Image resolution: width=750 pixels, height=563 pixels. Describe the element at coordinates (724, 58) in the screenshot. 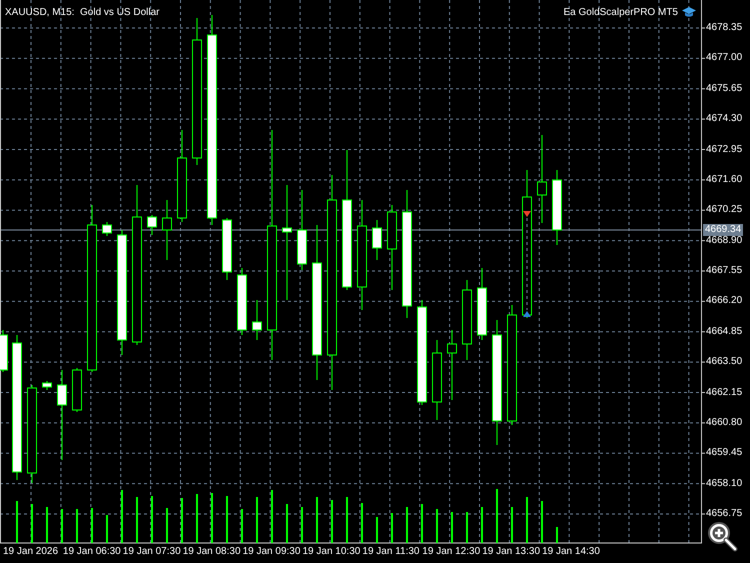

I see `price-label: 4677.00` at that location.